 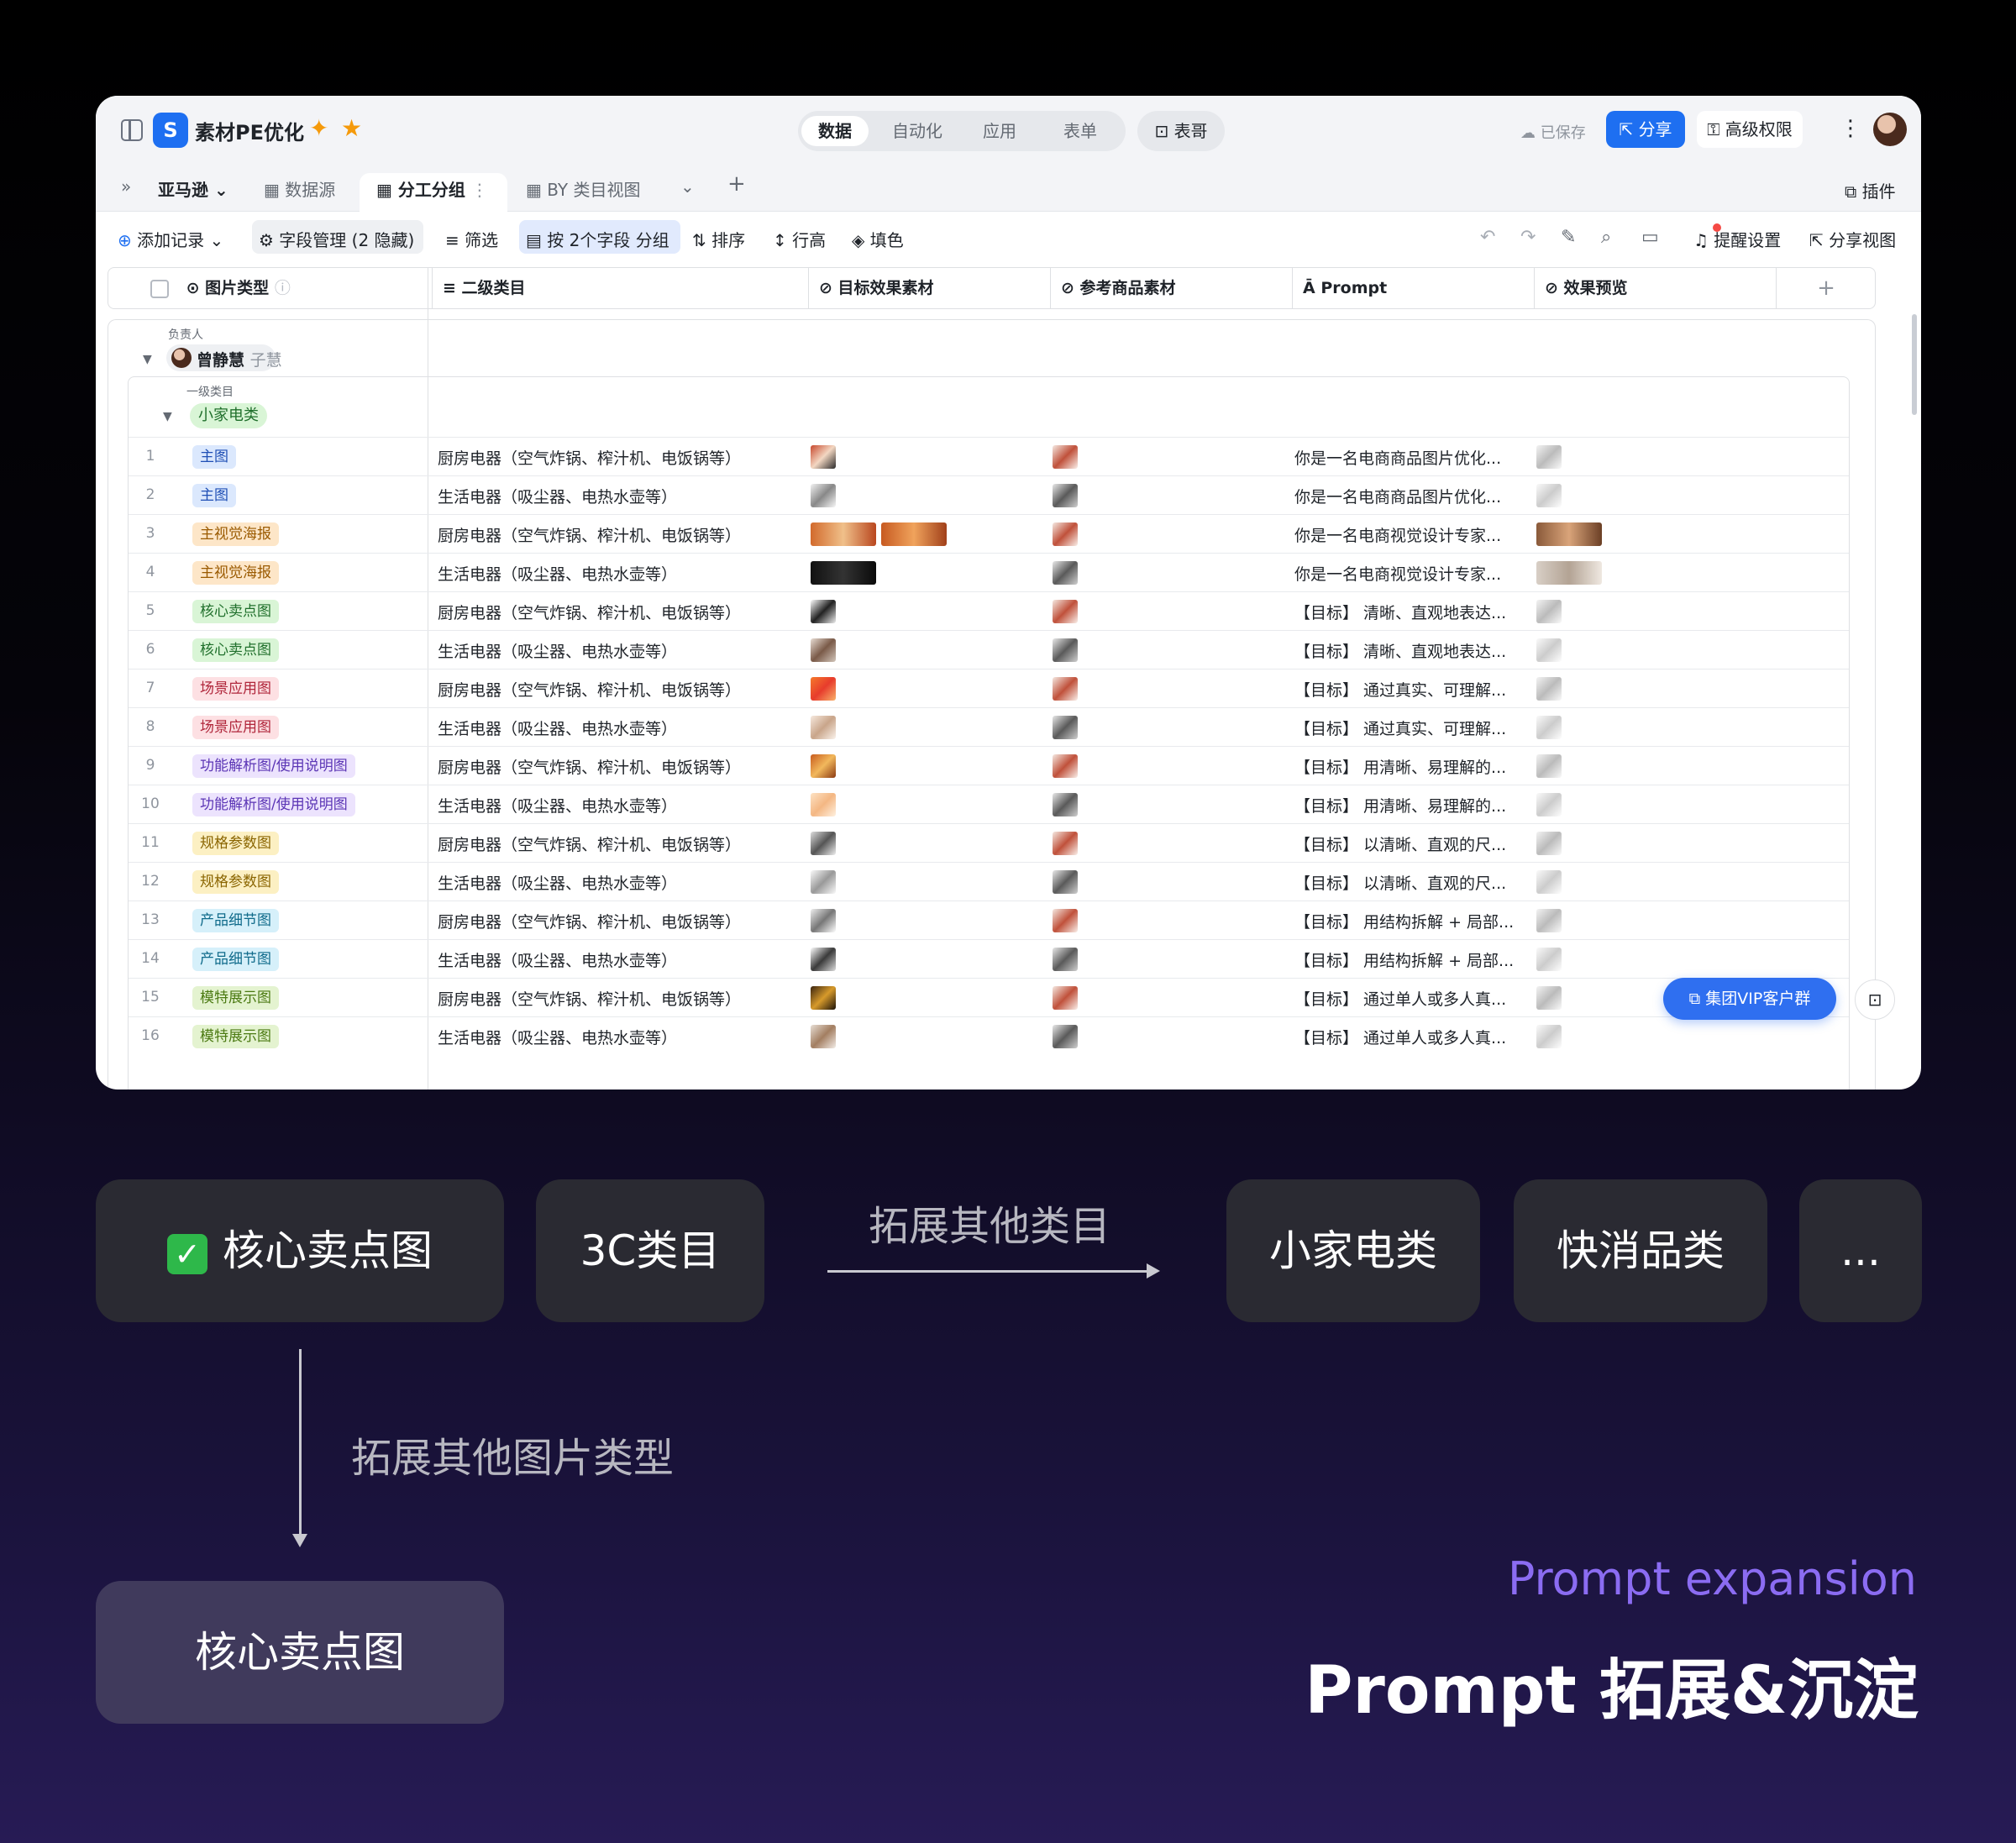 What do you see at coordinates (835, 131) in the screenshot?
I see `tab-data: 数据` at bounding box center [835, 131].